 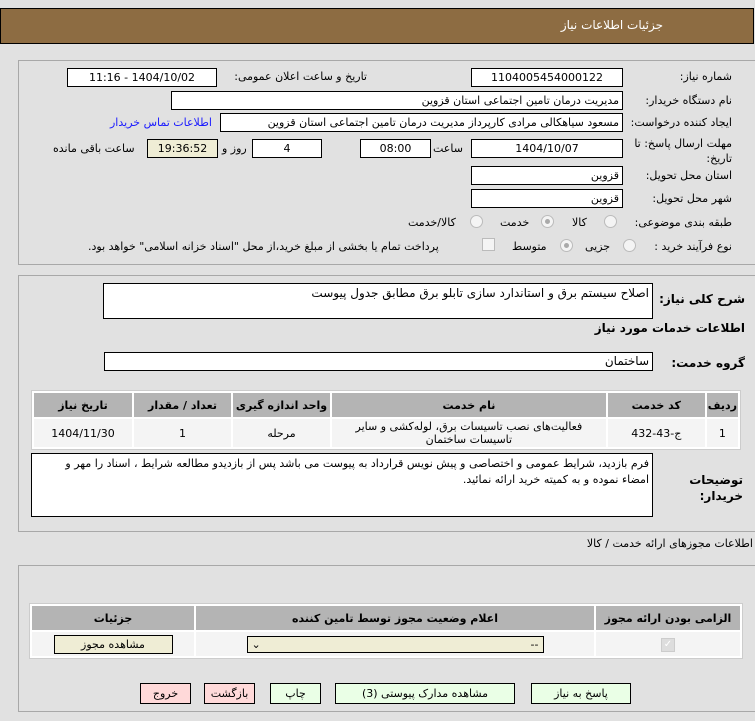 What do you see at coordinates (668, 618) in the screenshot?
I see `col-required: الزامی بودن ارائه مجوز` at bounding box center [668, 618].